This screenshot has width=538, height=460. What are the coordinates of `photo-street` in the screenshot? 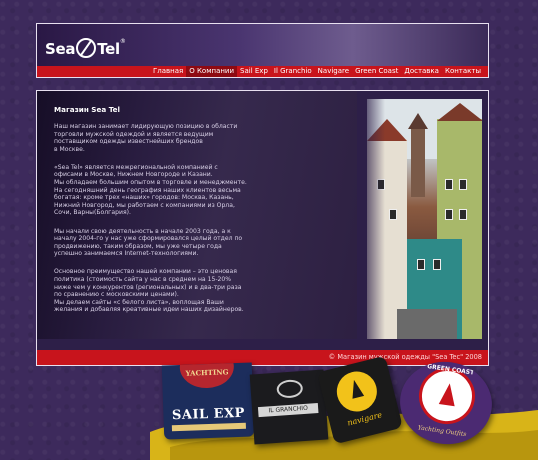 It's located at (427, 324).